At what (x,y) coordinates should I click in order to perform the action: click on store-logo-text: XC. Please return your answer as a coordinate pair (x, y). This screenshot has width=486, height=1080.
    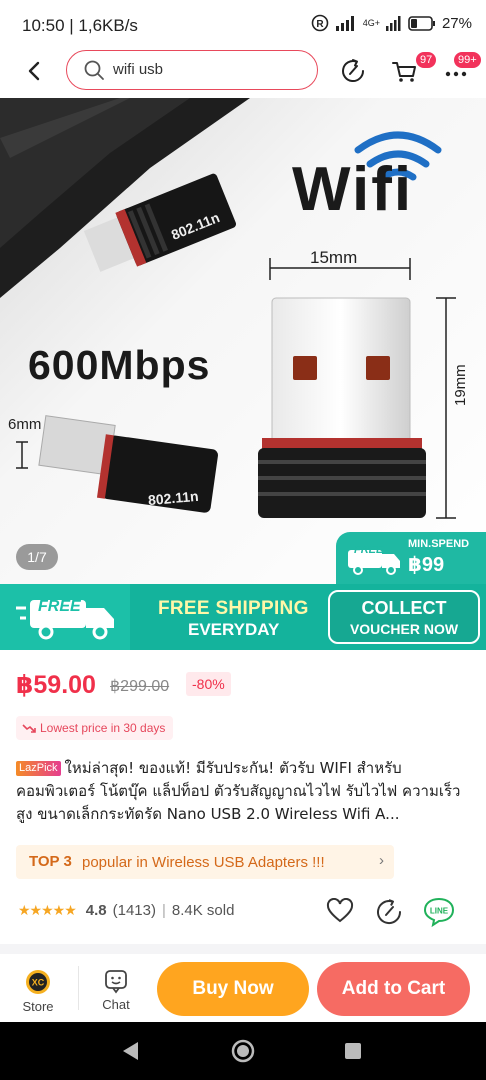
    Looking at the image, I should click on (38, 983).